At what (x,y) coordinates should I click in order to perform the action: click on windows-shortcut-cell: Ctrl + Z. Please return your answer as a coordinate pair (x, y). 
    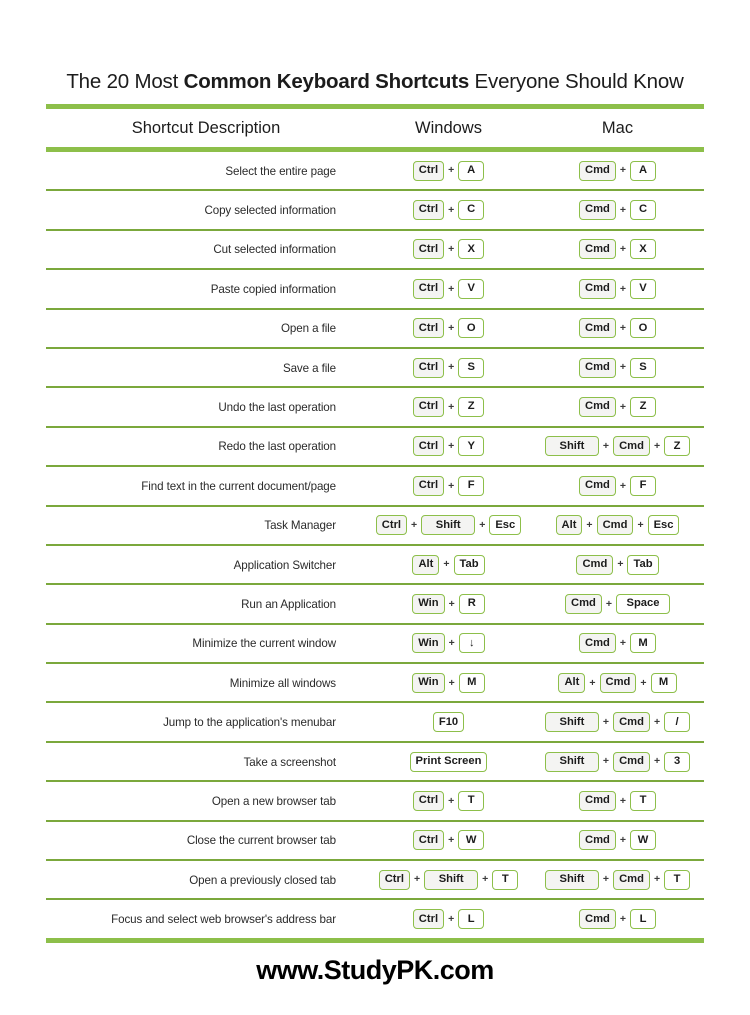
    Looking at the image, I should click on (448, 407).